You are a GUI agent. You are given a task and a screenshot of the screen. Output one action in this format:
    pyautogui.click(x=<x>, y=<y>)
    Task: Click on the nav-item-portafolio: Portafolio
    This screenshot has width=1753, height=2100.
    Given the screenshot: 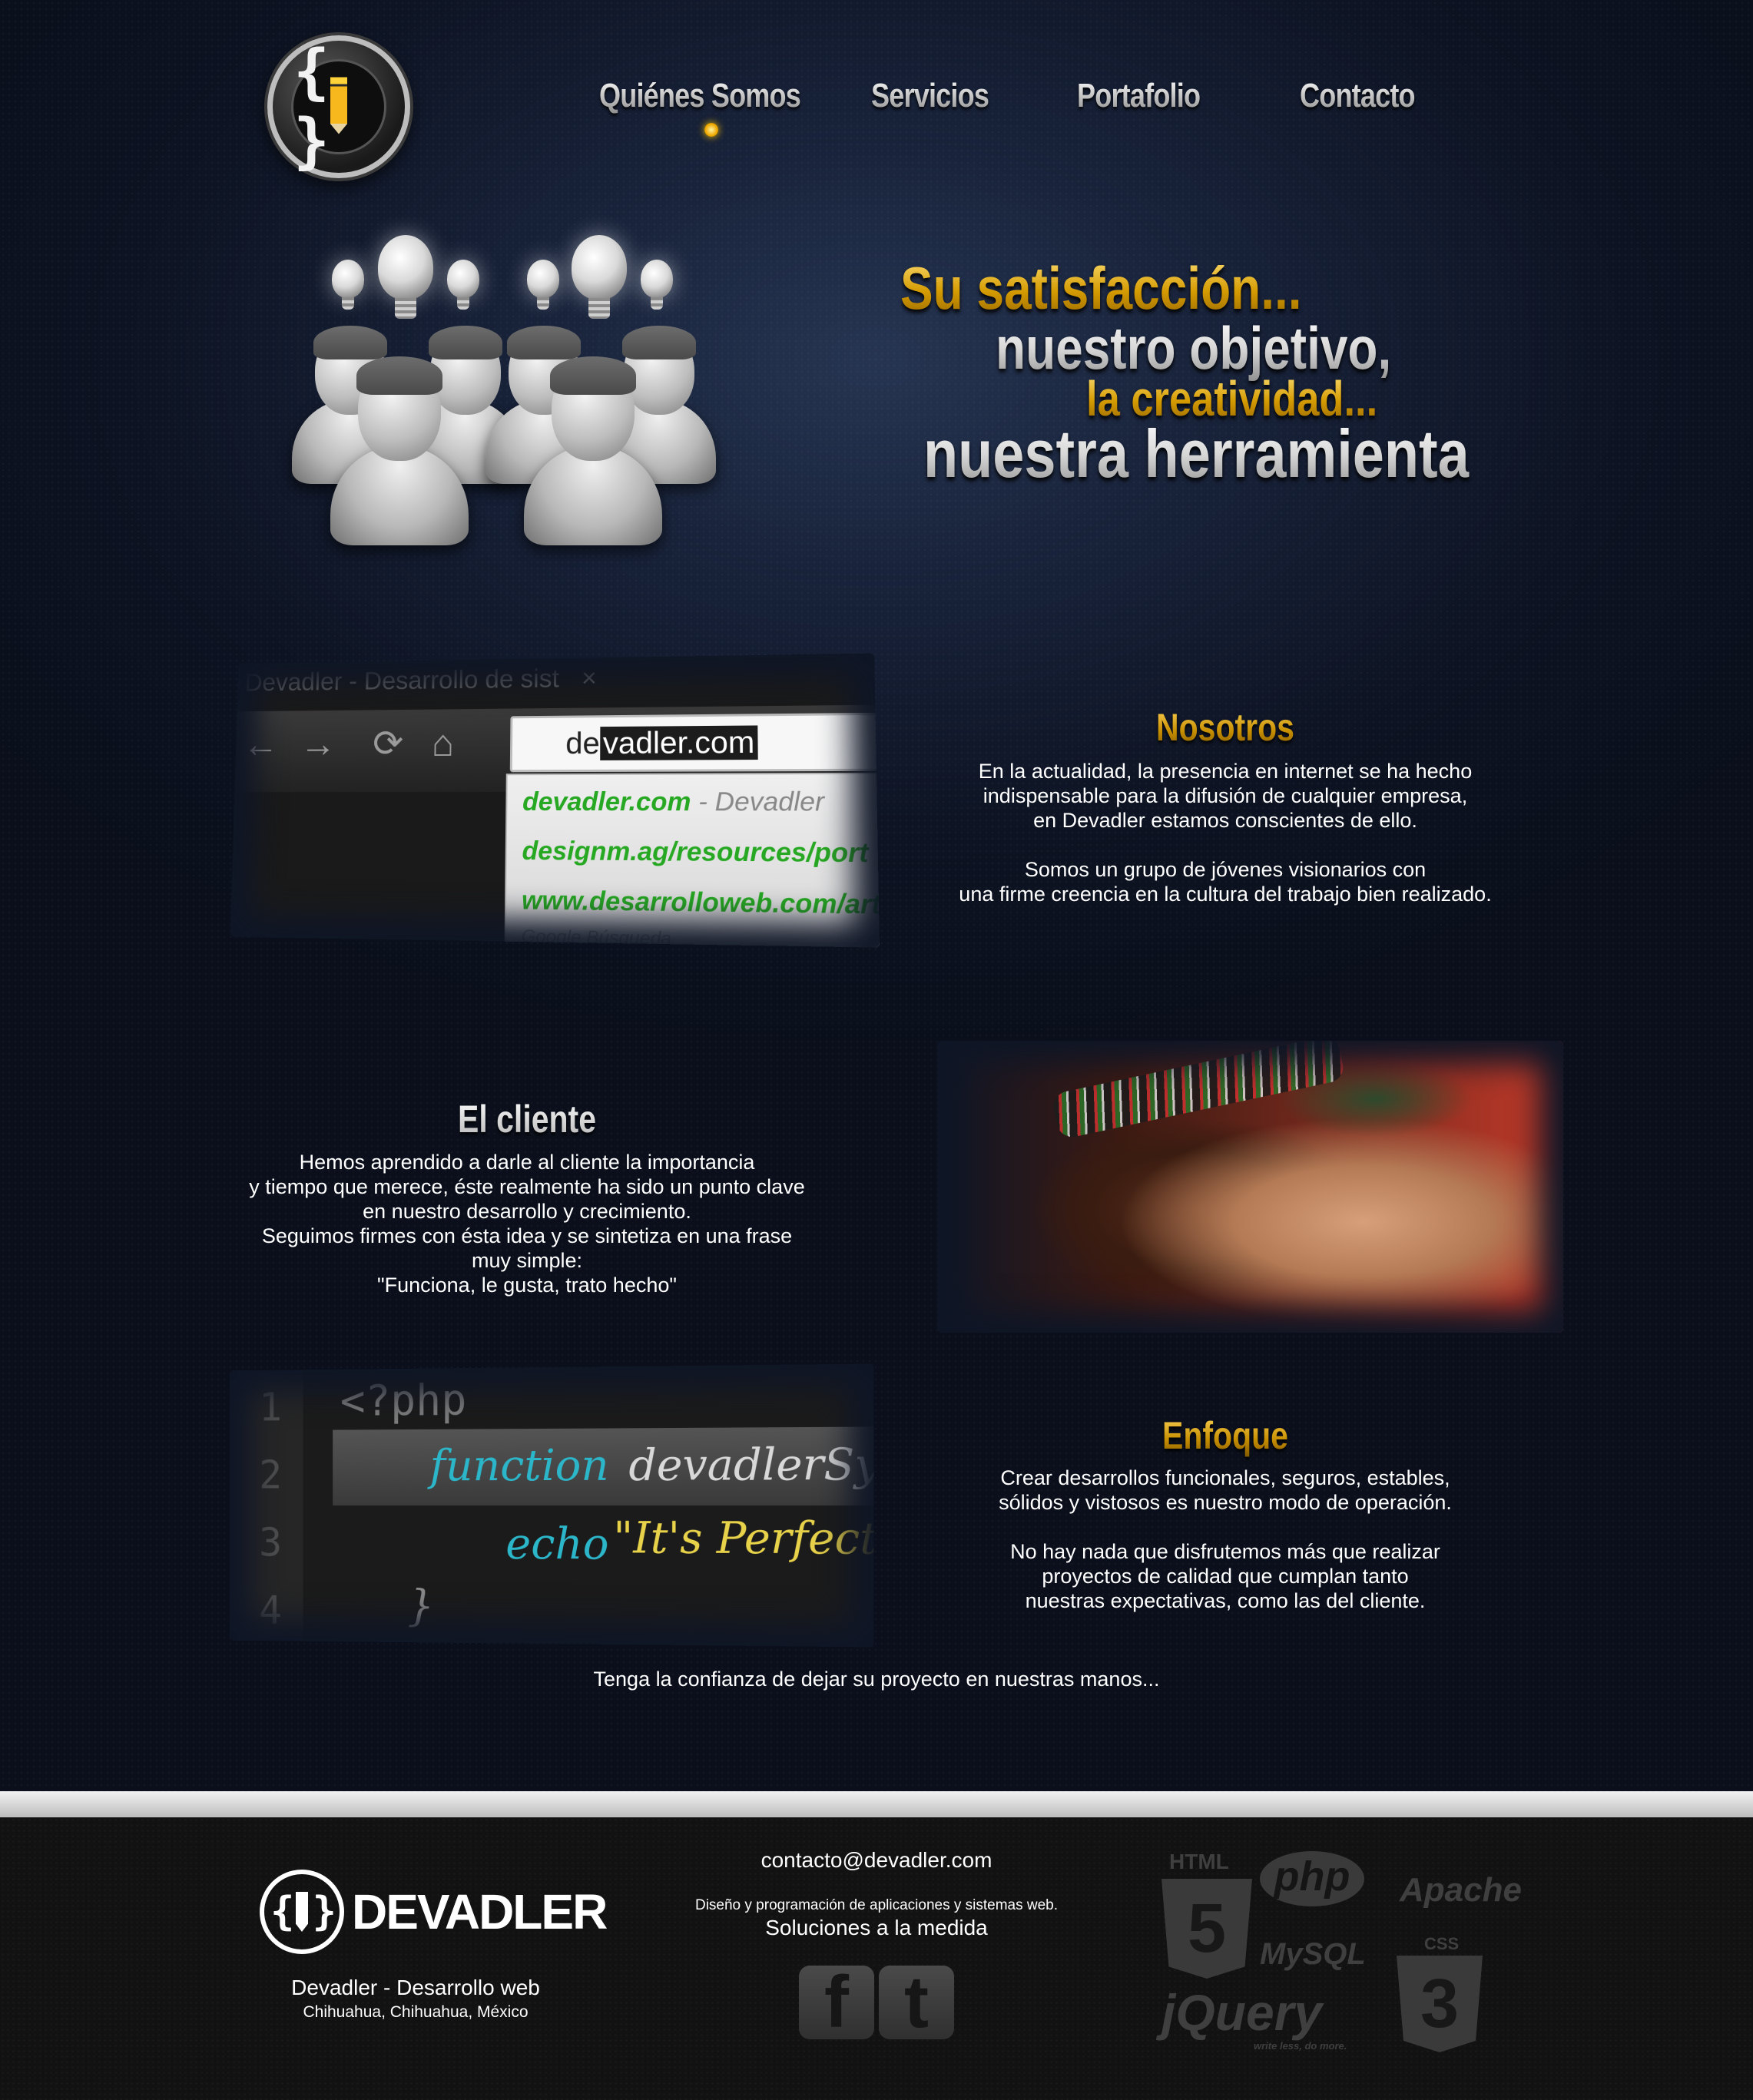 What is the action you would take?
    pyautogui.click(x=1139, y=96)
    